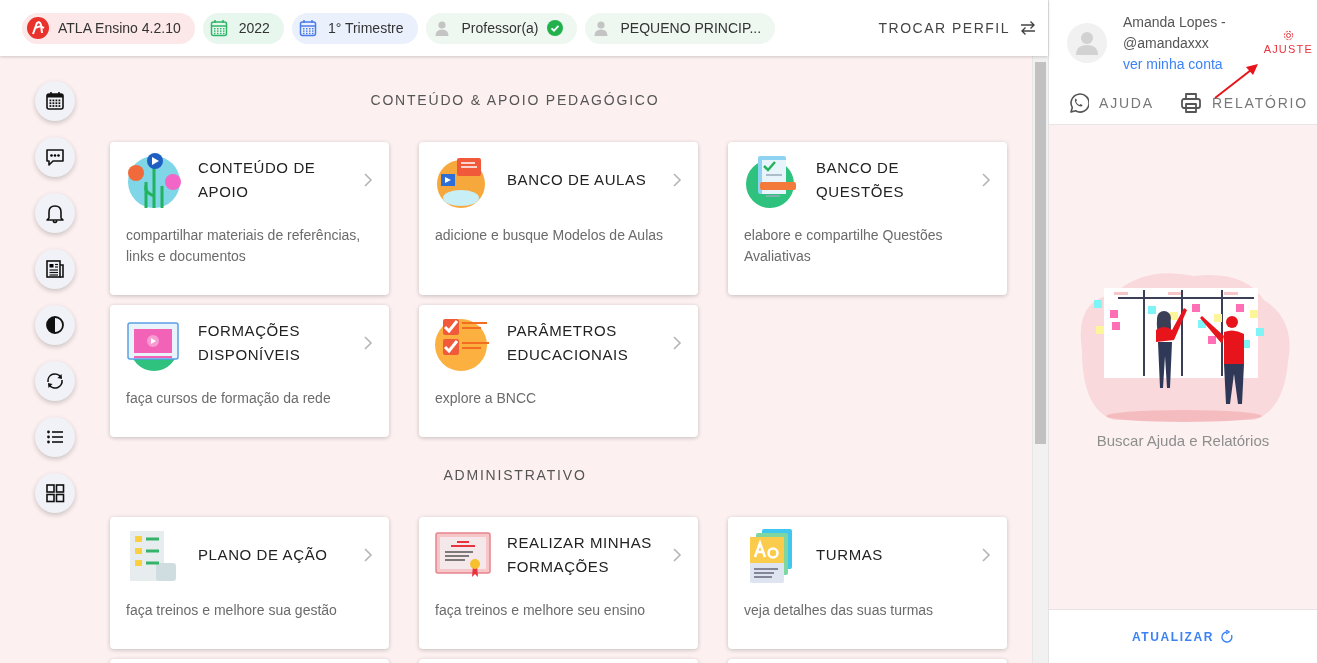 The image size is (1317, 663). Describe the element at coordinates (1166, 43) in the screenshot. I see `user-handle: @amandaxxx` at that location.